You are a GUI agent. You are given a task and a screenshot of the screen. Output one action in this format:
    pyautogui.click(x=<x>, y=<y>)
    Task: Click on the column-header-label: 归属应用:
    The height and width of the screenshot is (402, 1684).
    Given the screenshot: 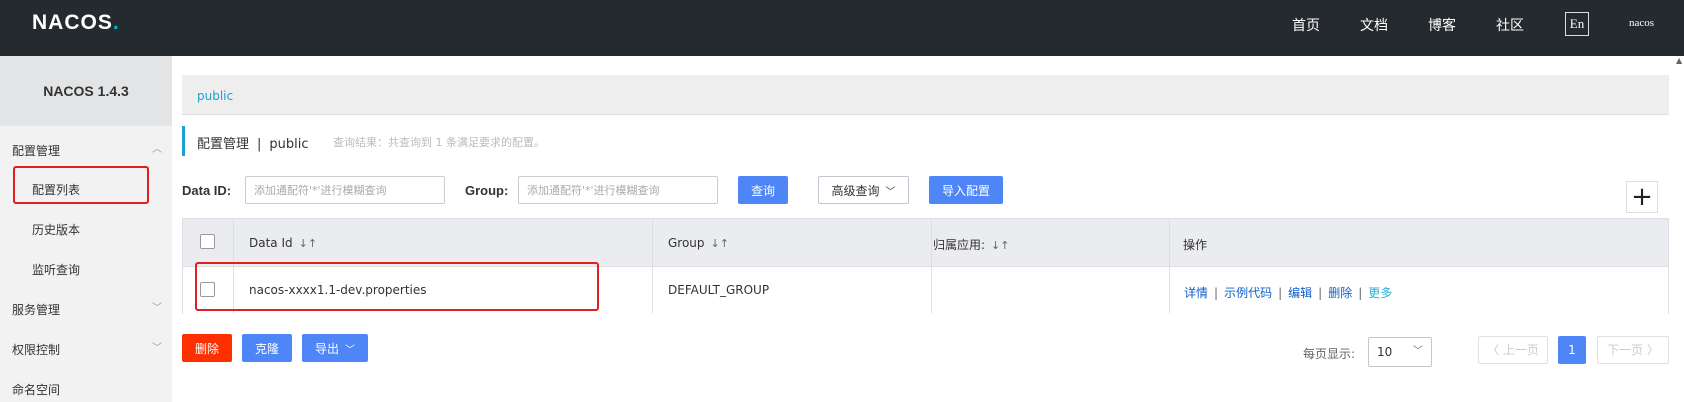 What is the action you would take?
    pyautogui.click(x=959, y=245)
    